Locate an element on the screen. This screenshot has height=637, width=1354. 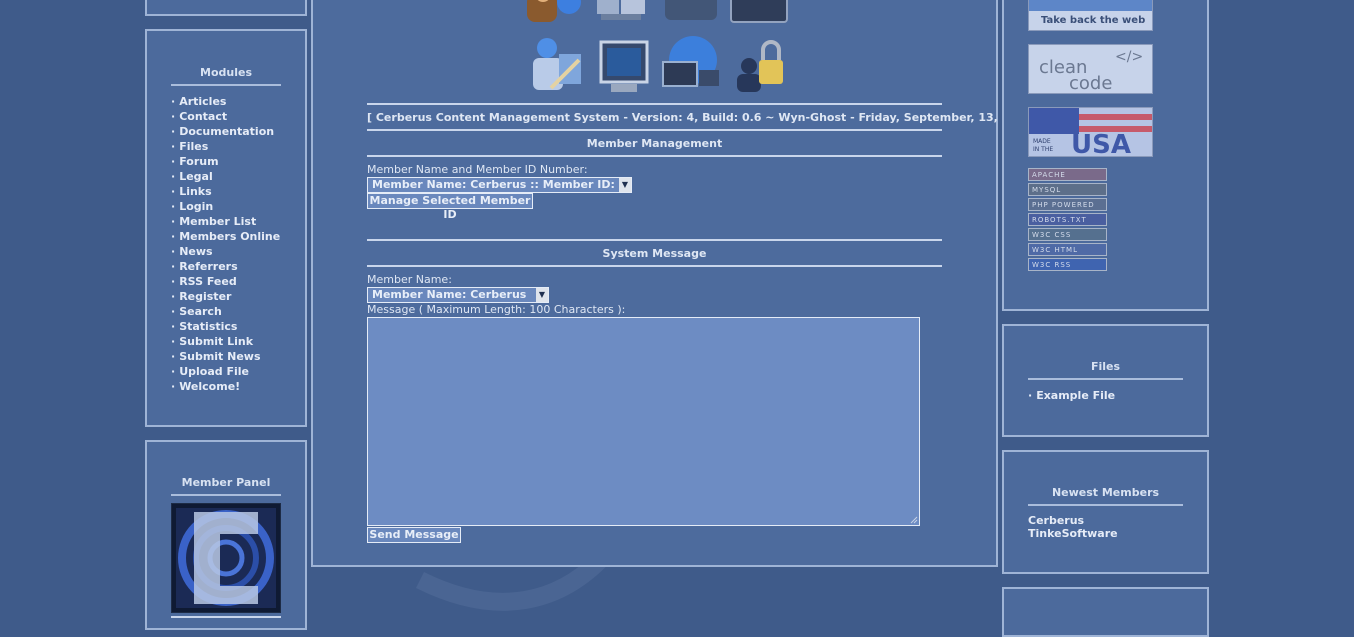
module-link: · RSS Feed is located at coordinates (226, 281).